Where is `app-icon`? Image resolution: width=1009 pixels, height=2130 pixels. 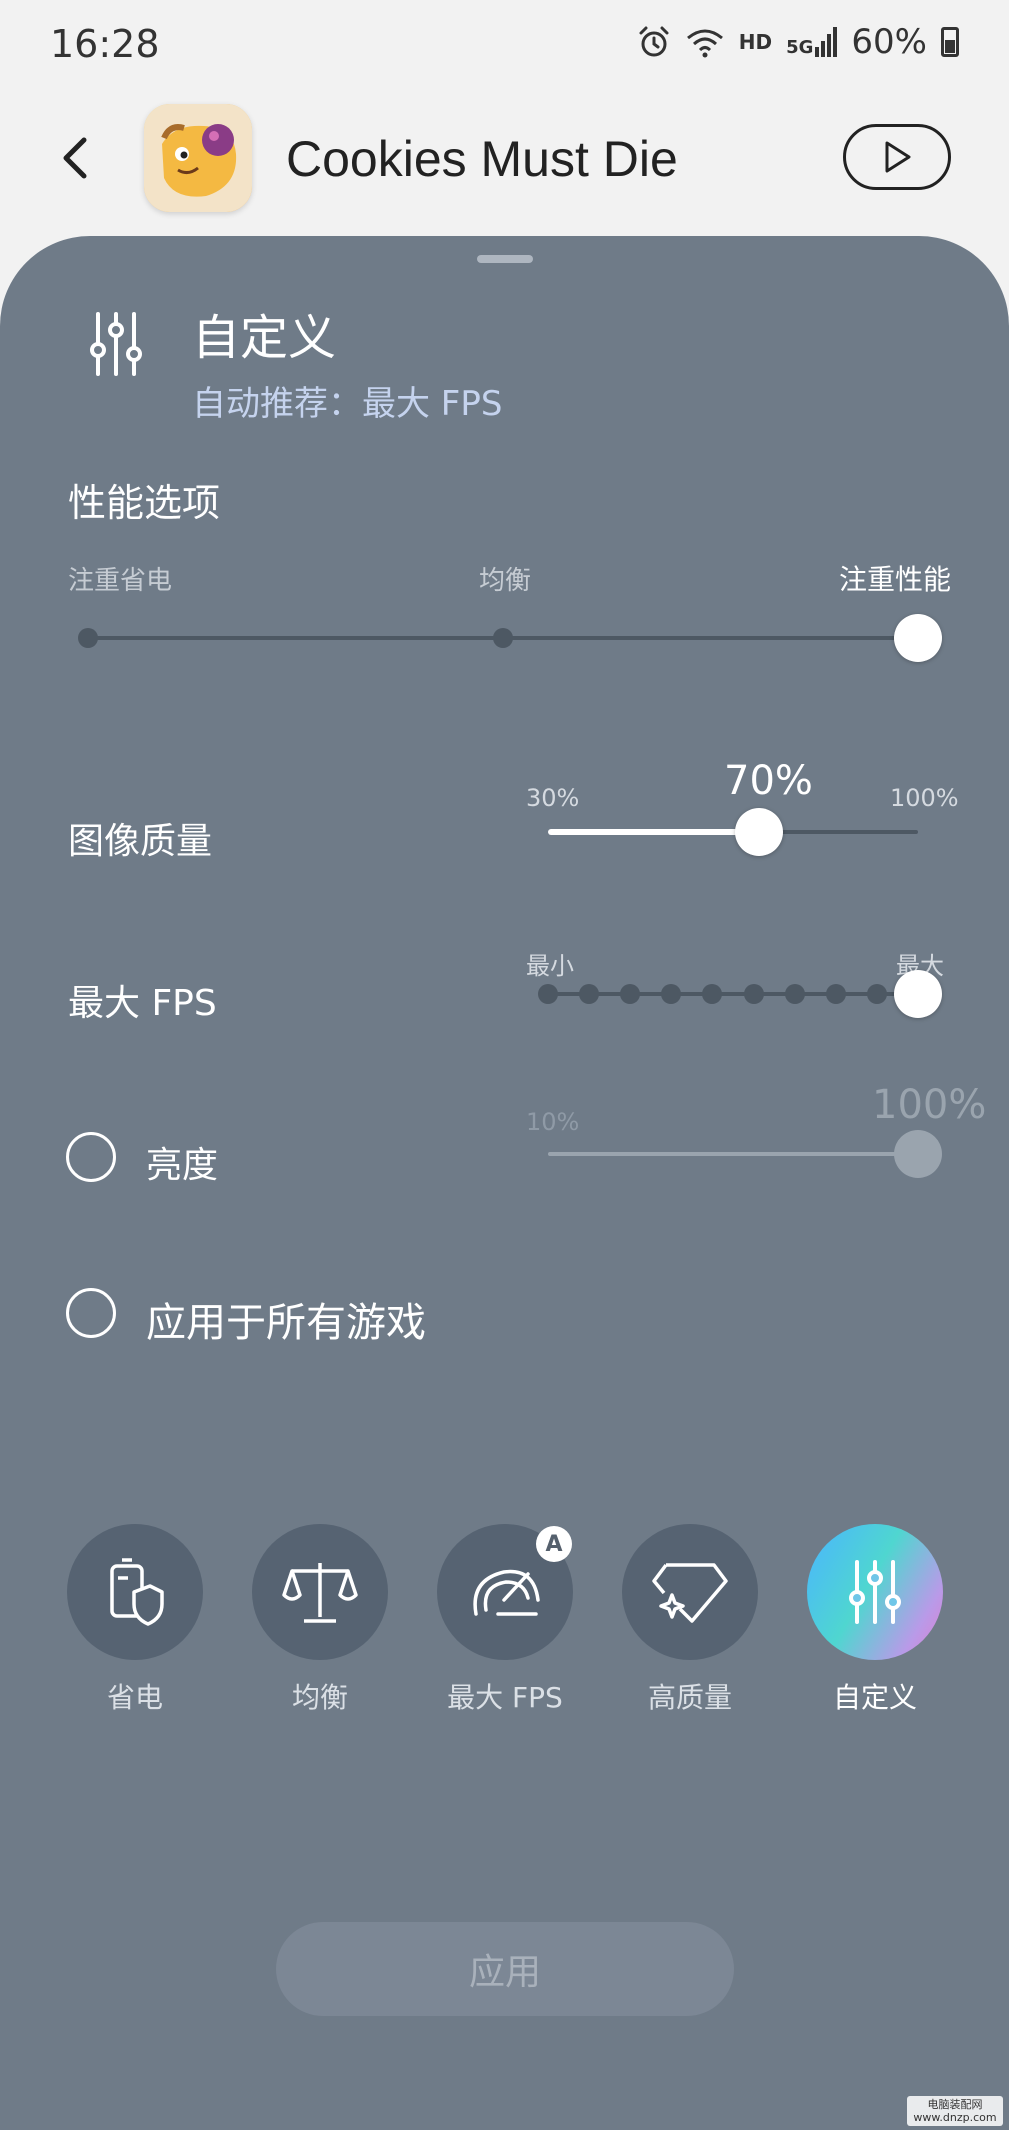 app-icon is located at coordinates (198, 158).